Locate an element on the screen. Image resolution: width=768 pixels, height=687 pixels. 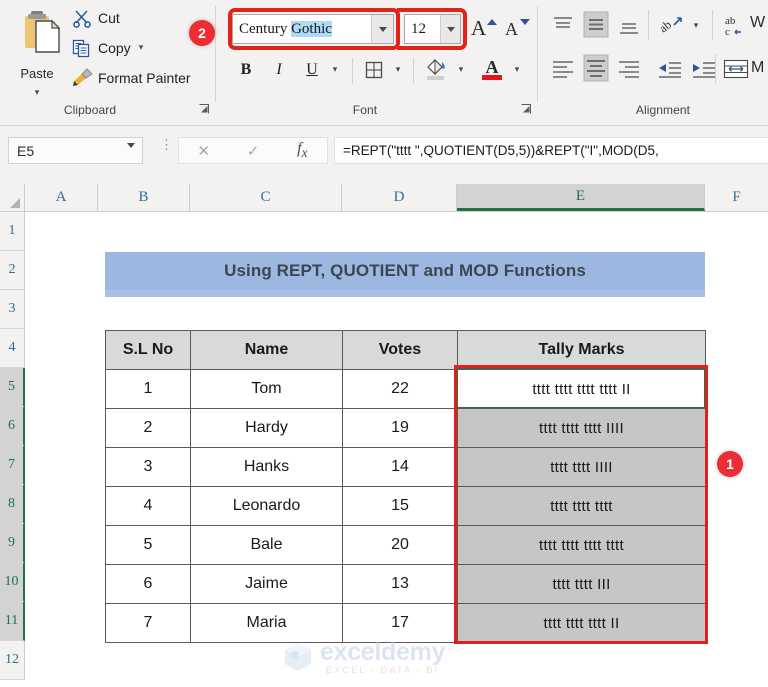
cell-name: Tom is located at coordinates (266, 389).